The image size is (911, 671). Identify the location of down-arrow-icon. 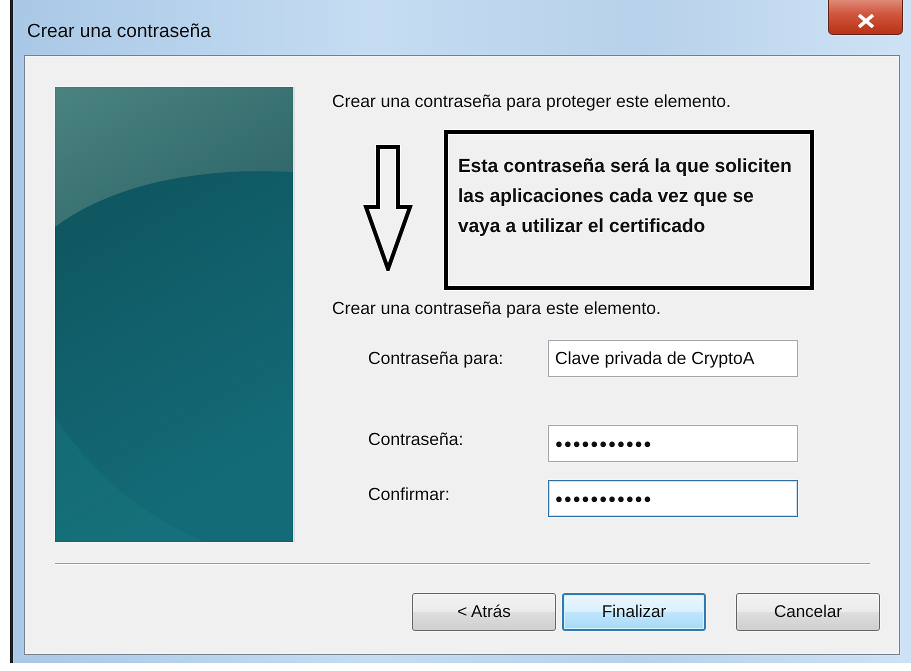
(388, 208).